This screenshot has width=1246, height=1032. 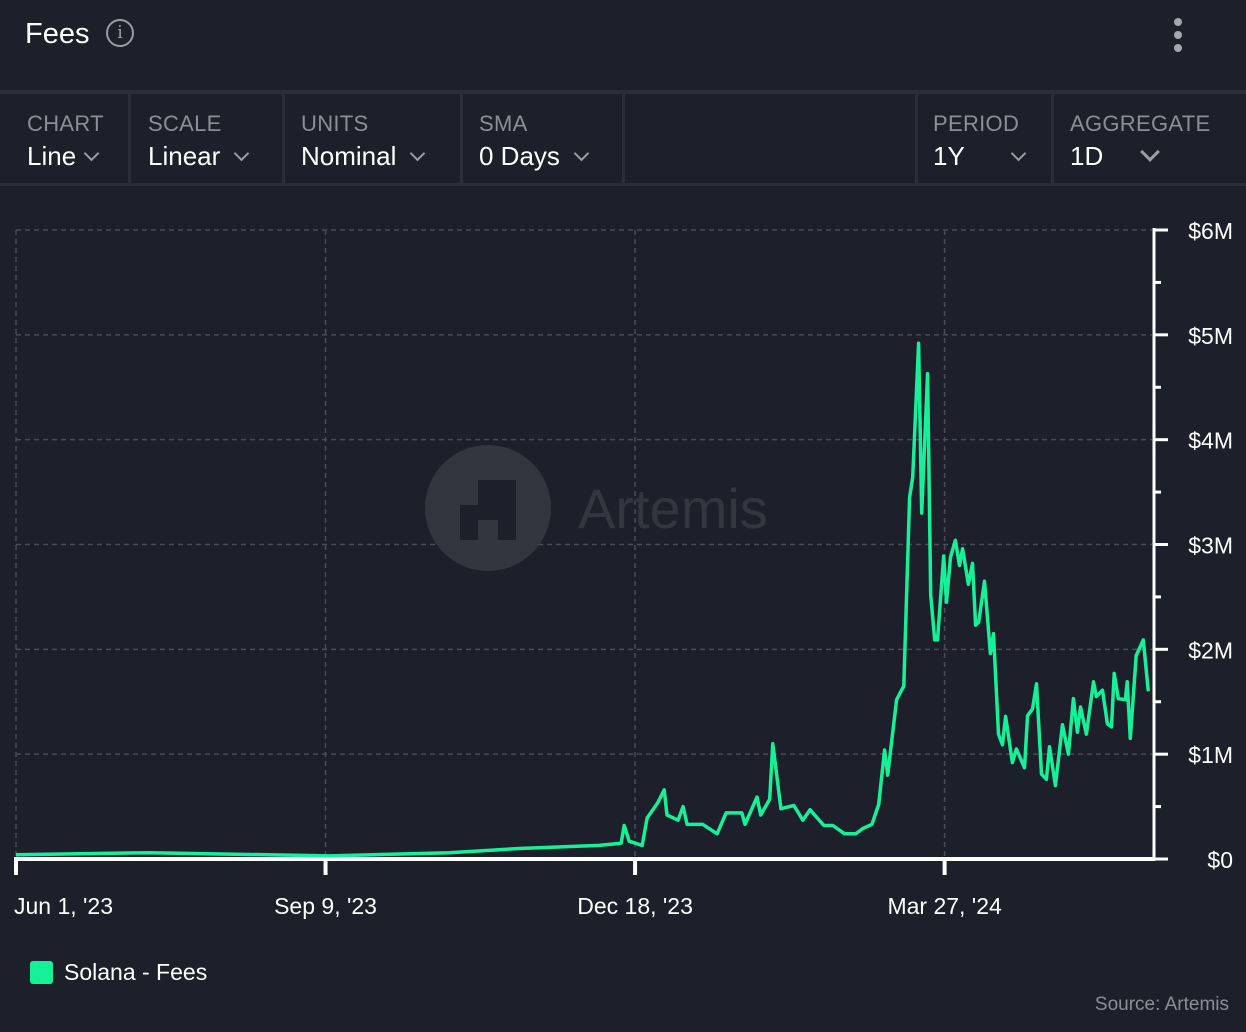 What do you see at coordinates (635, 906) in the screenshot?
I see `x-tick-label: Dec 18, '23` at bounding box center [635, 906].